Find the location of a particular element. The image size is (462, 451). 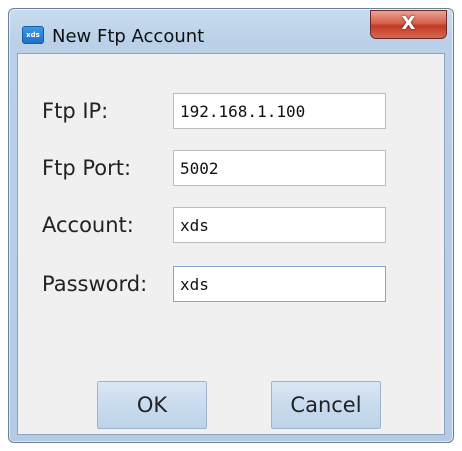

account-input is located at coordinates (279, 225).